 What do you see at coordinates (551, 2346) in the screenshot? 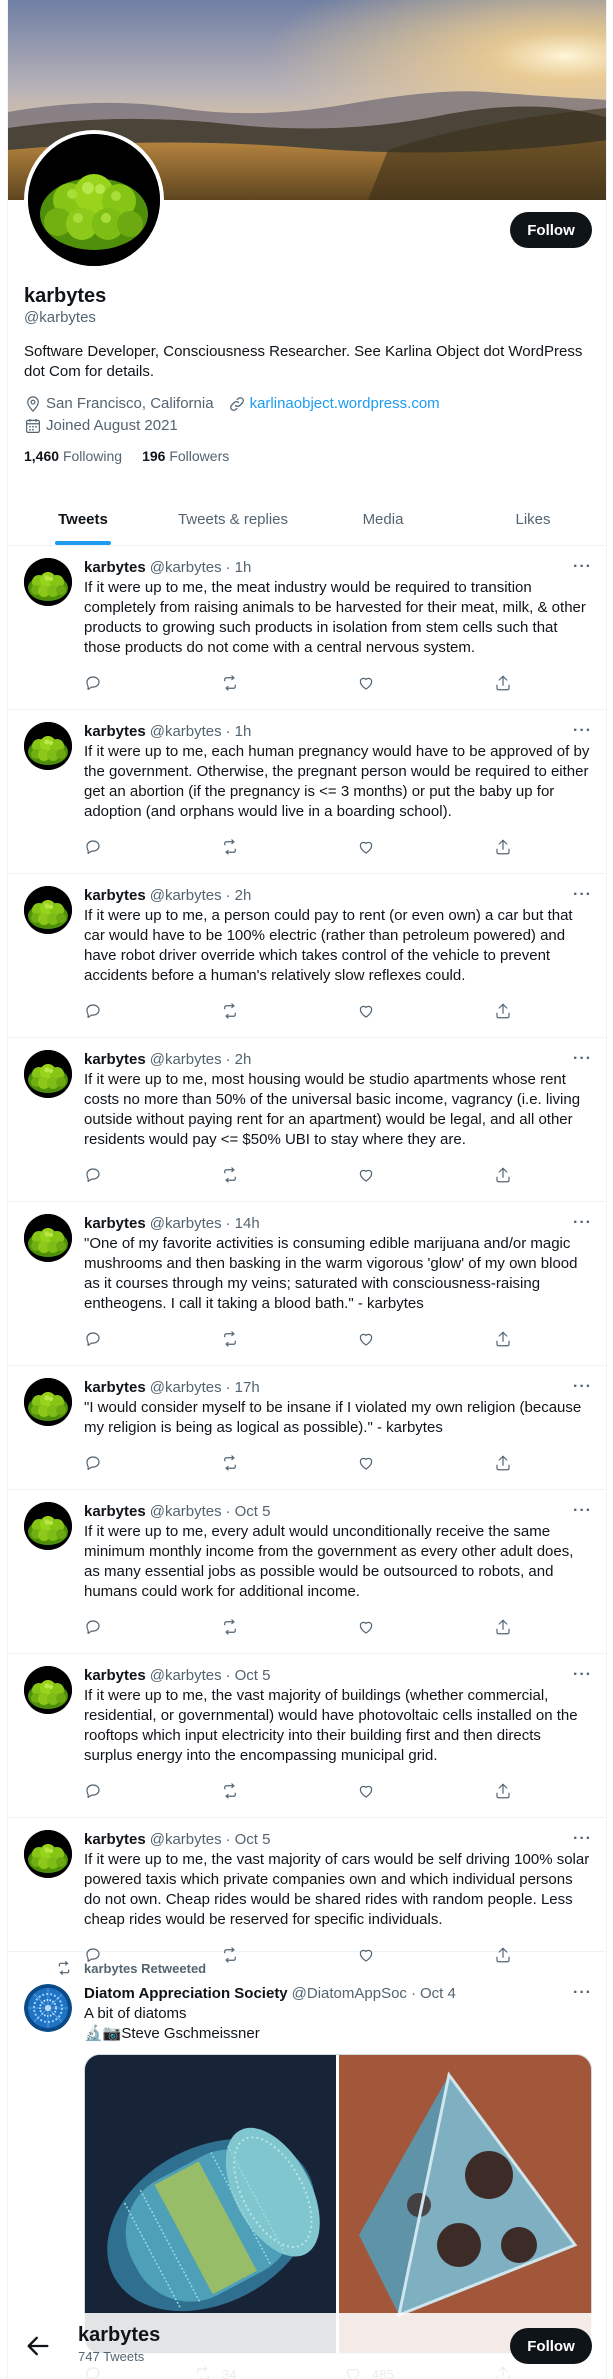
I see `sticky-follow-button: Follow` at bounding box center [551, 2346].